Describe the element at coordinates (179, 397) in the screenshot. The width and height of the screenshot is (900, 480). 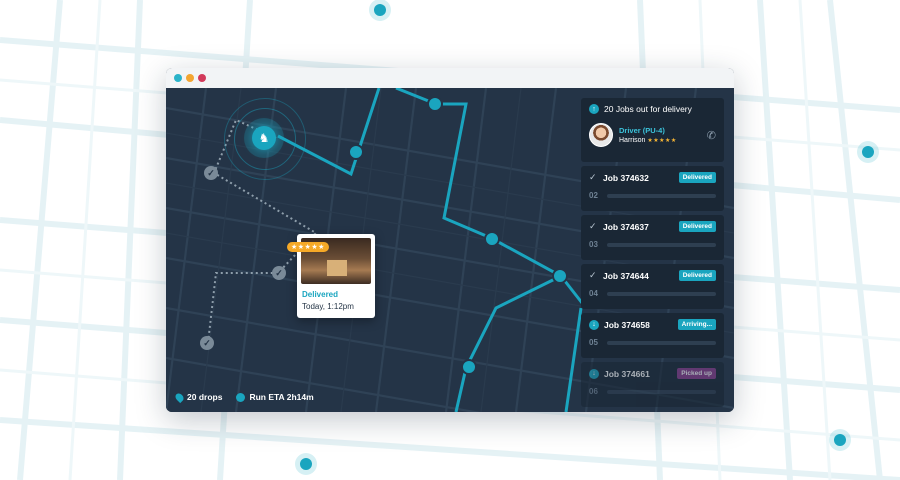
I see `map-pin-icon` at that location.